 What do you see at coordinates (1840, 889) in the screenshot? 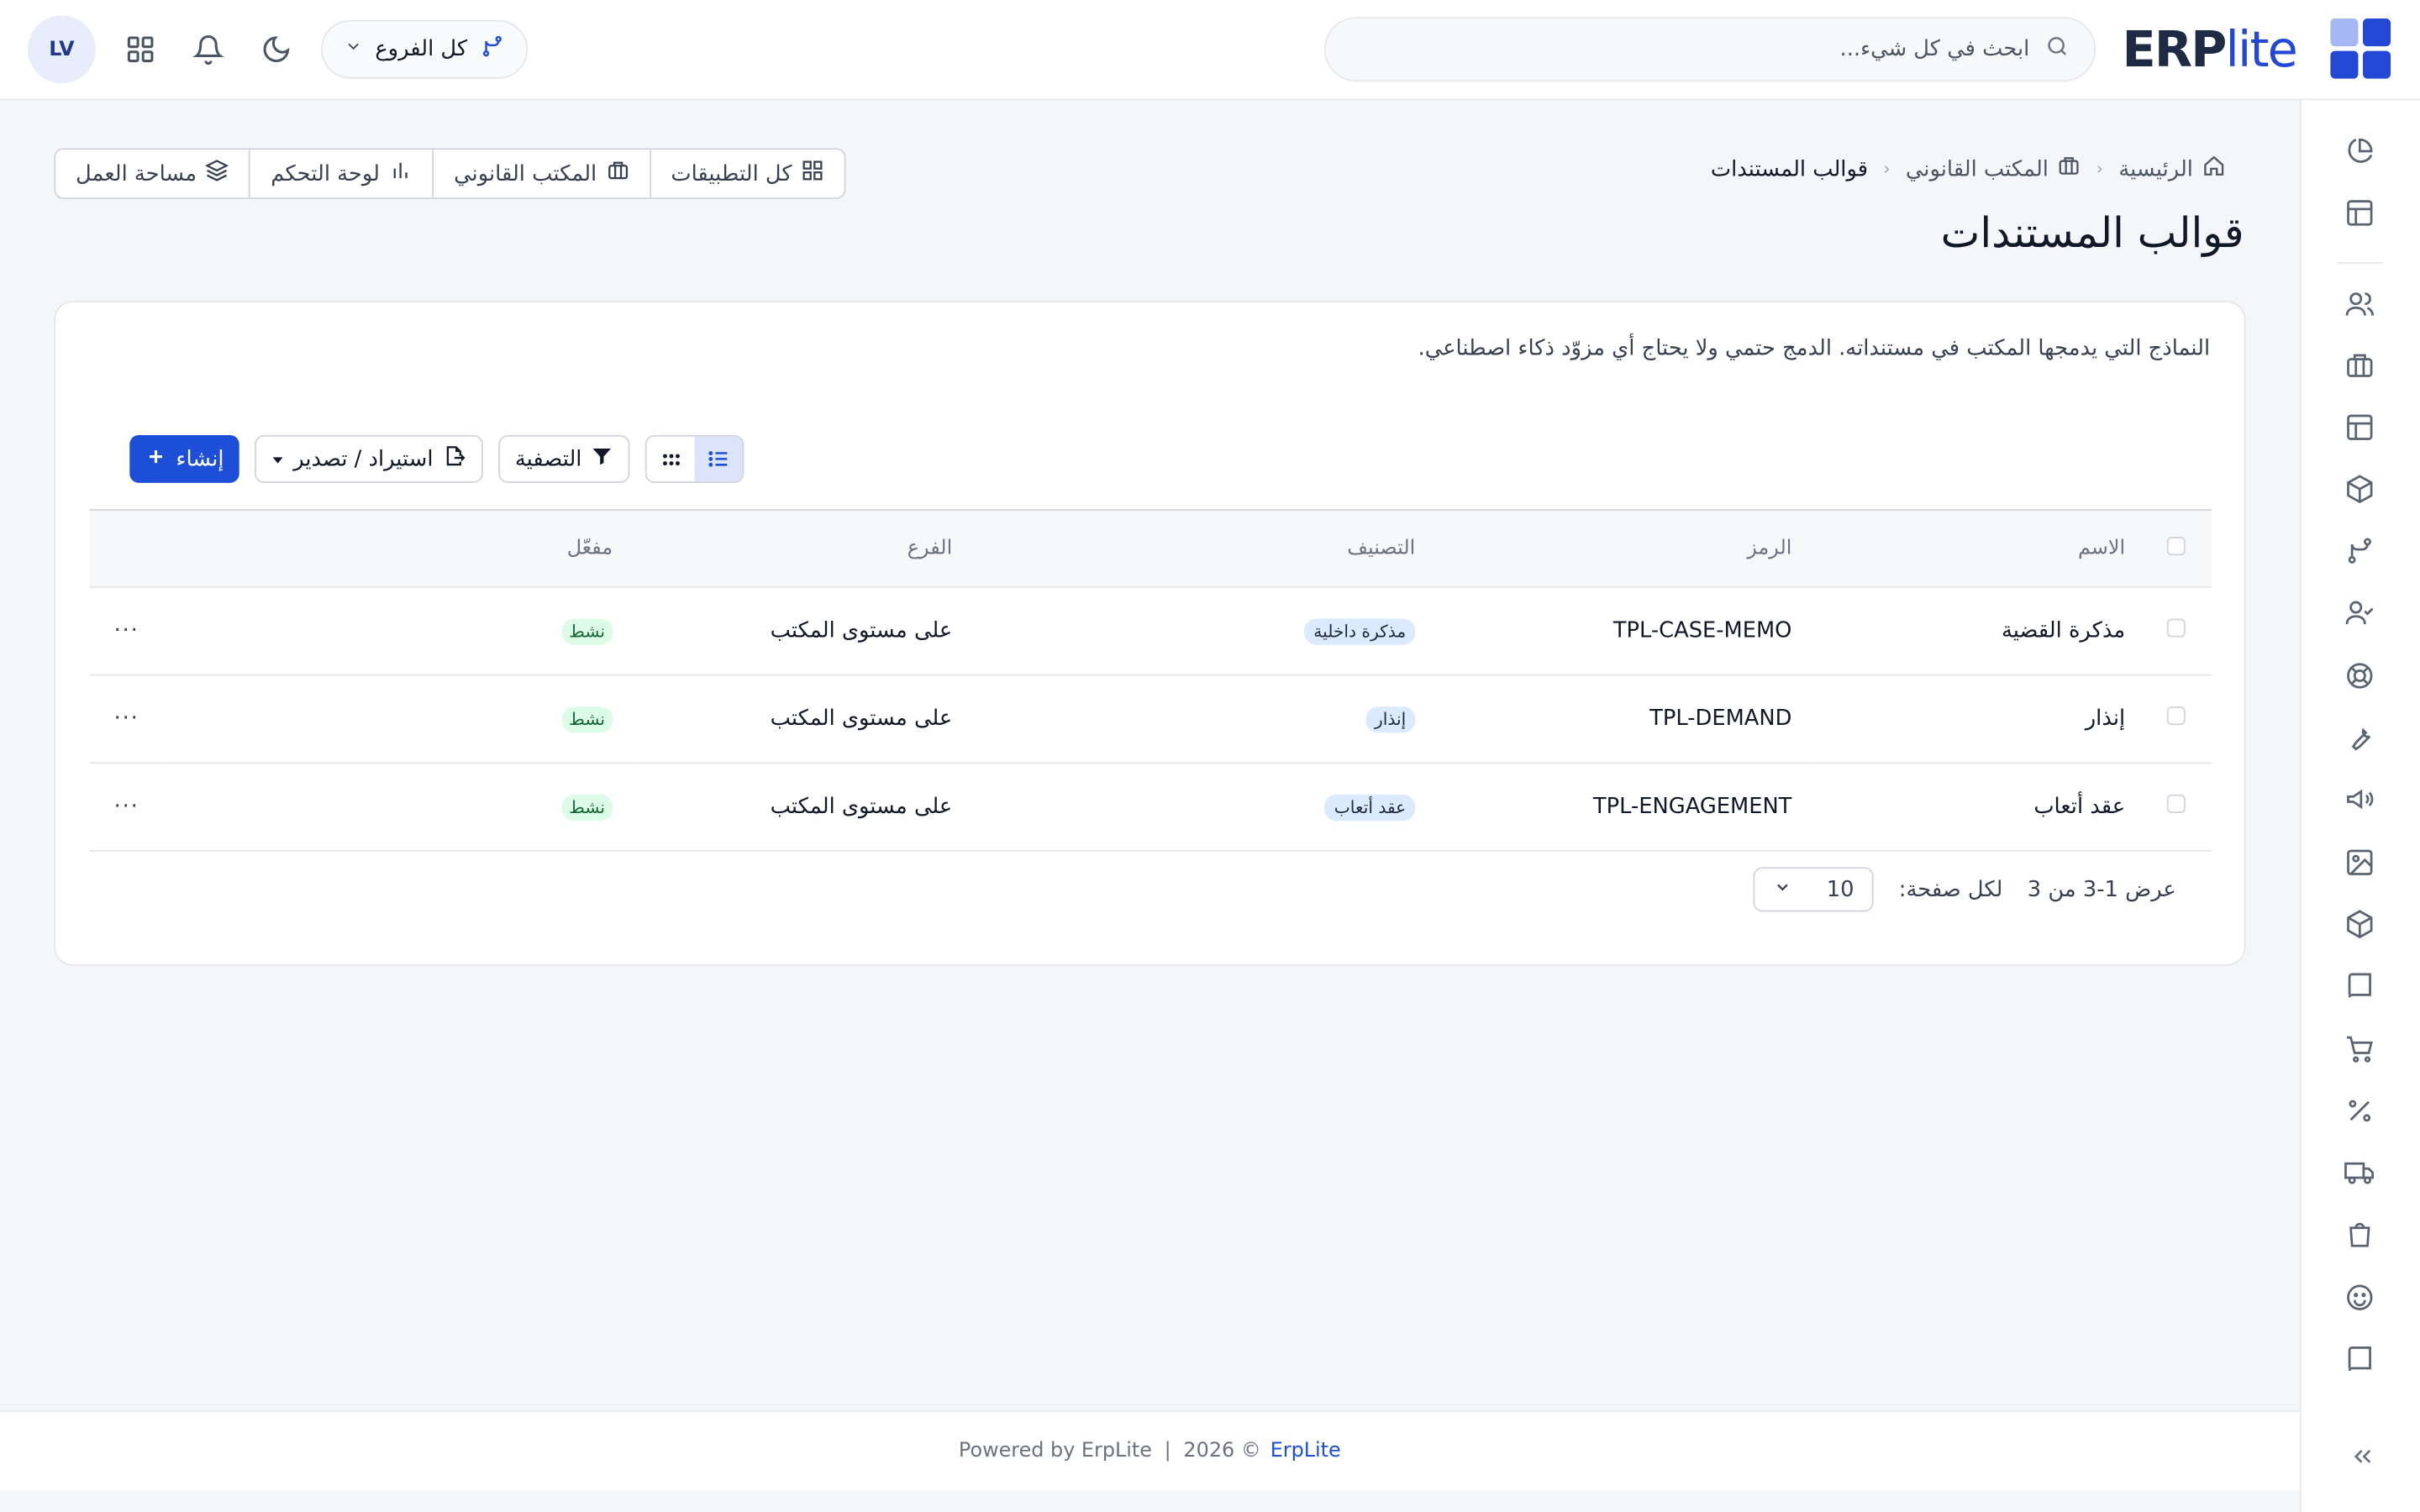
I see `per-page-value: 10` at bounding box center [1840, 889].